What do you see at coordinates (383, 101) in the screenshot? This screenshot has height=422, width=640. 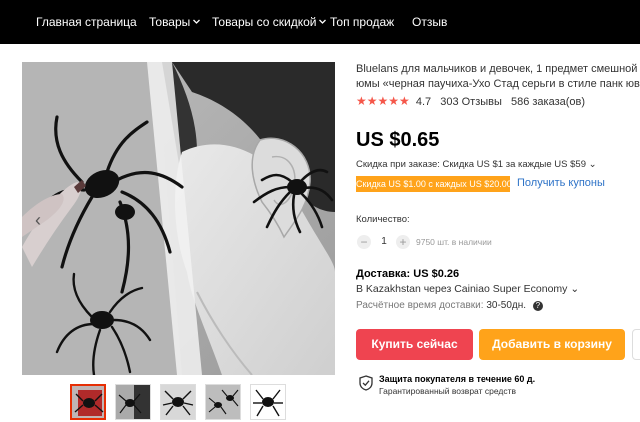 I see `star-rating-icon: ★★★★★` at bounding box center [383, 101].